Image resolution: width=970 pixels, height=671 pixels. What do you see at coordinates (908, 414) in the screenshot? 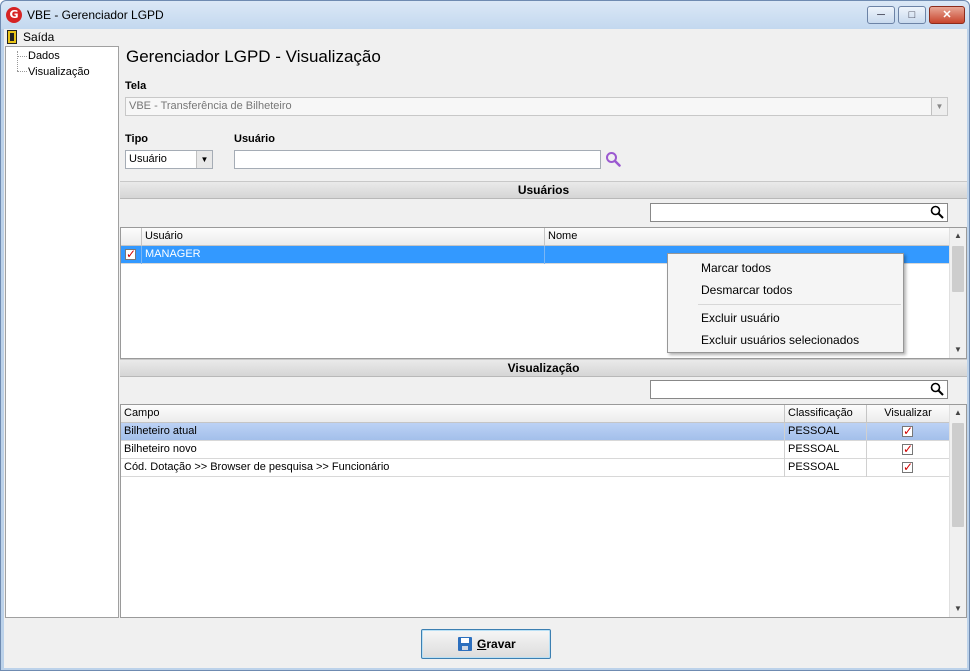
I see `column-header-visualizar: Visualizar` at bounding box center [908, 414].